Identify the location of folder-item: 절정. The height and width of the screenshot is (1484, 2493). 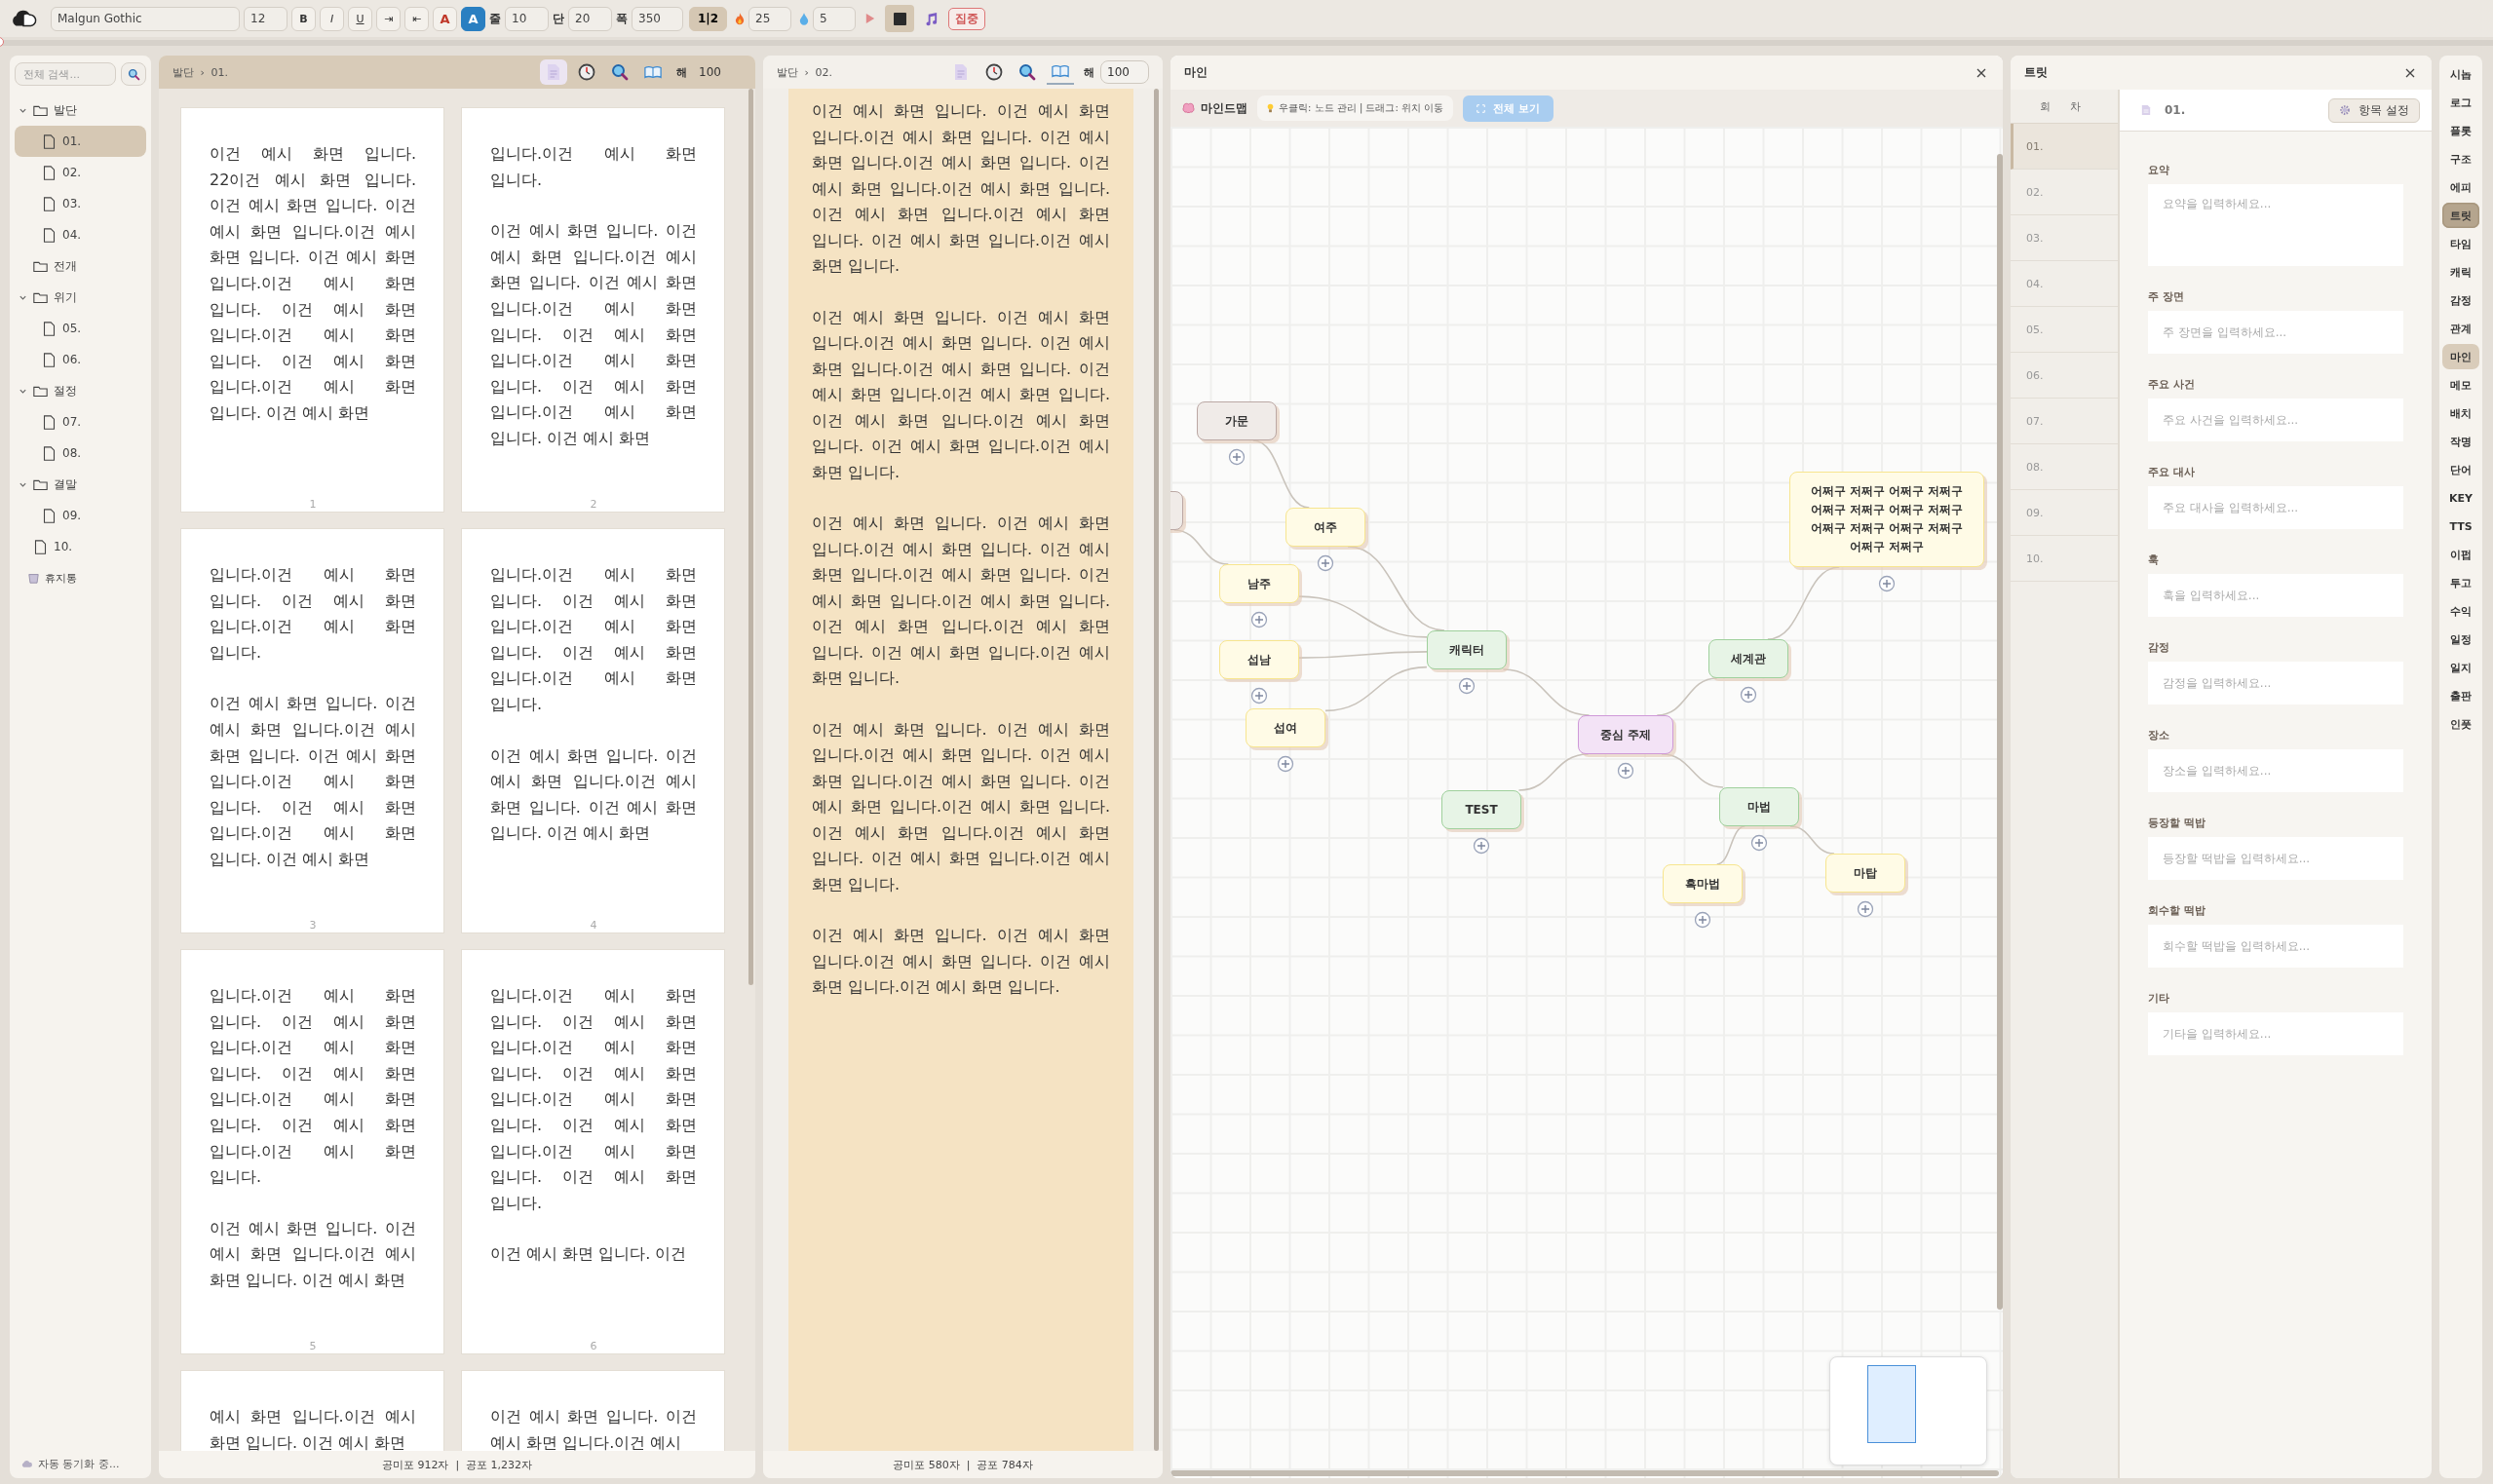
(80, 390).